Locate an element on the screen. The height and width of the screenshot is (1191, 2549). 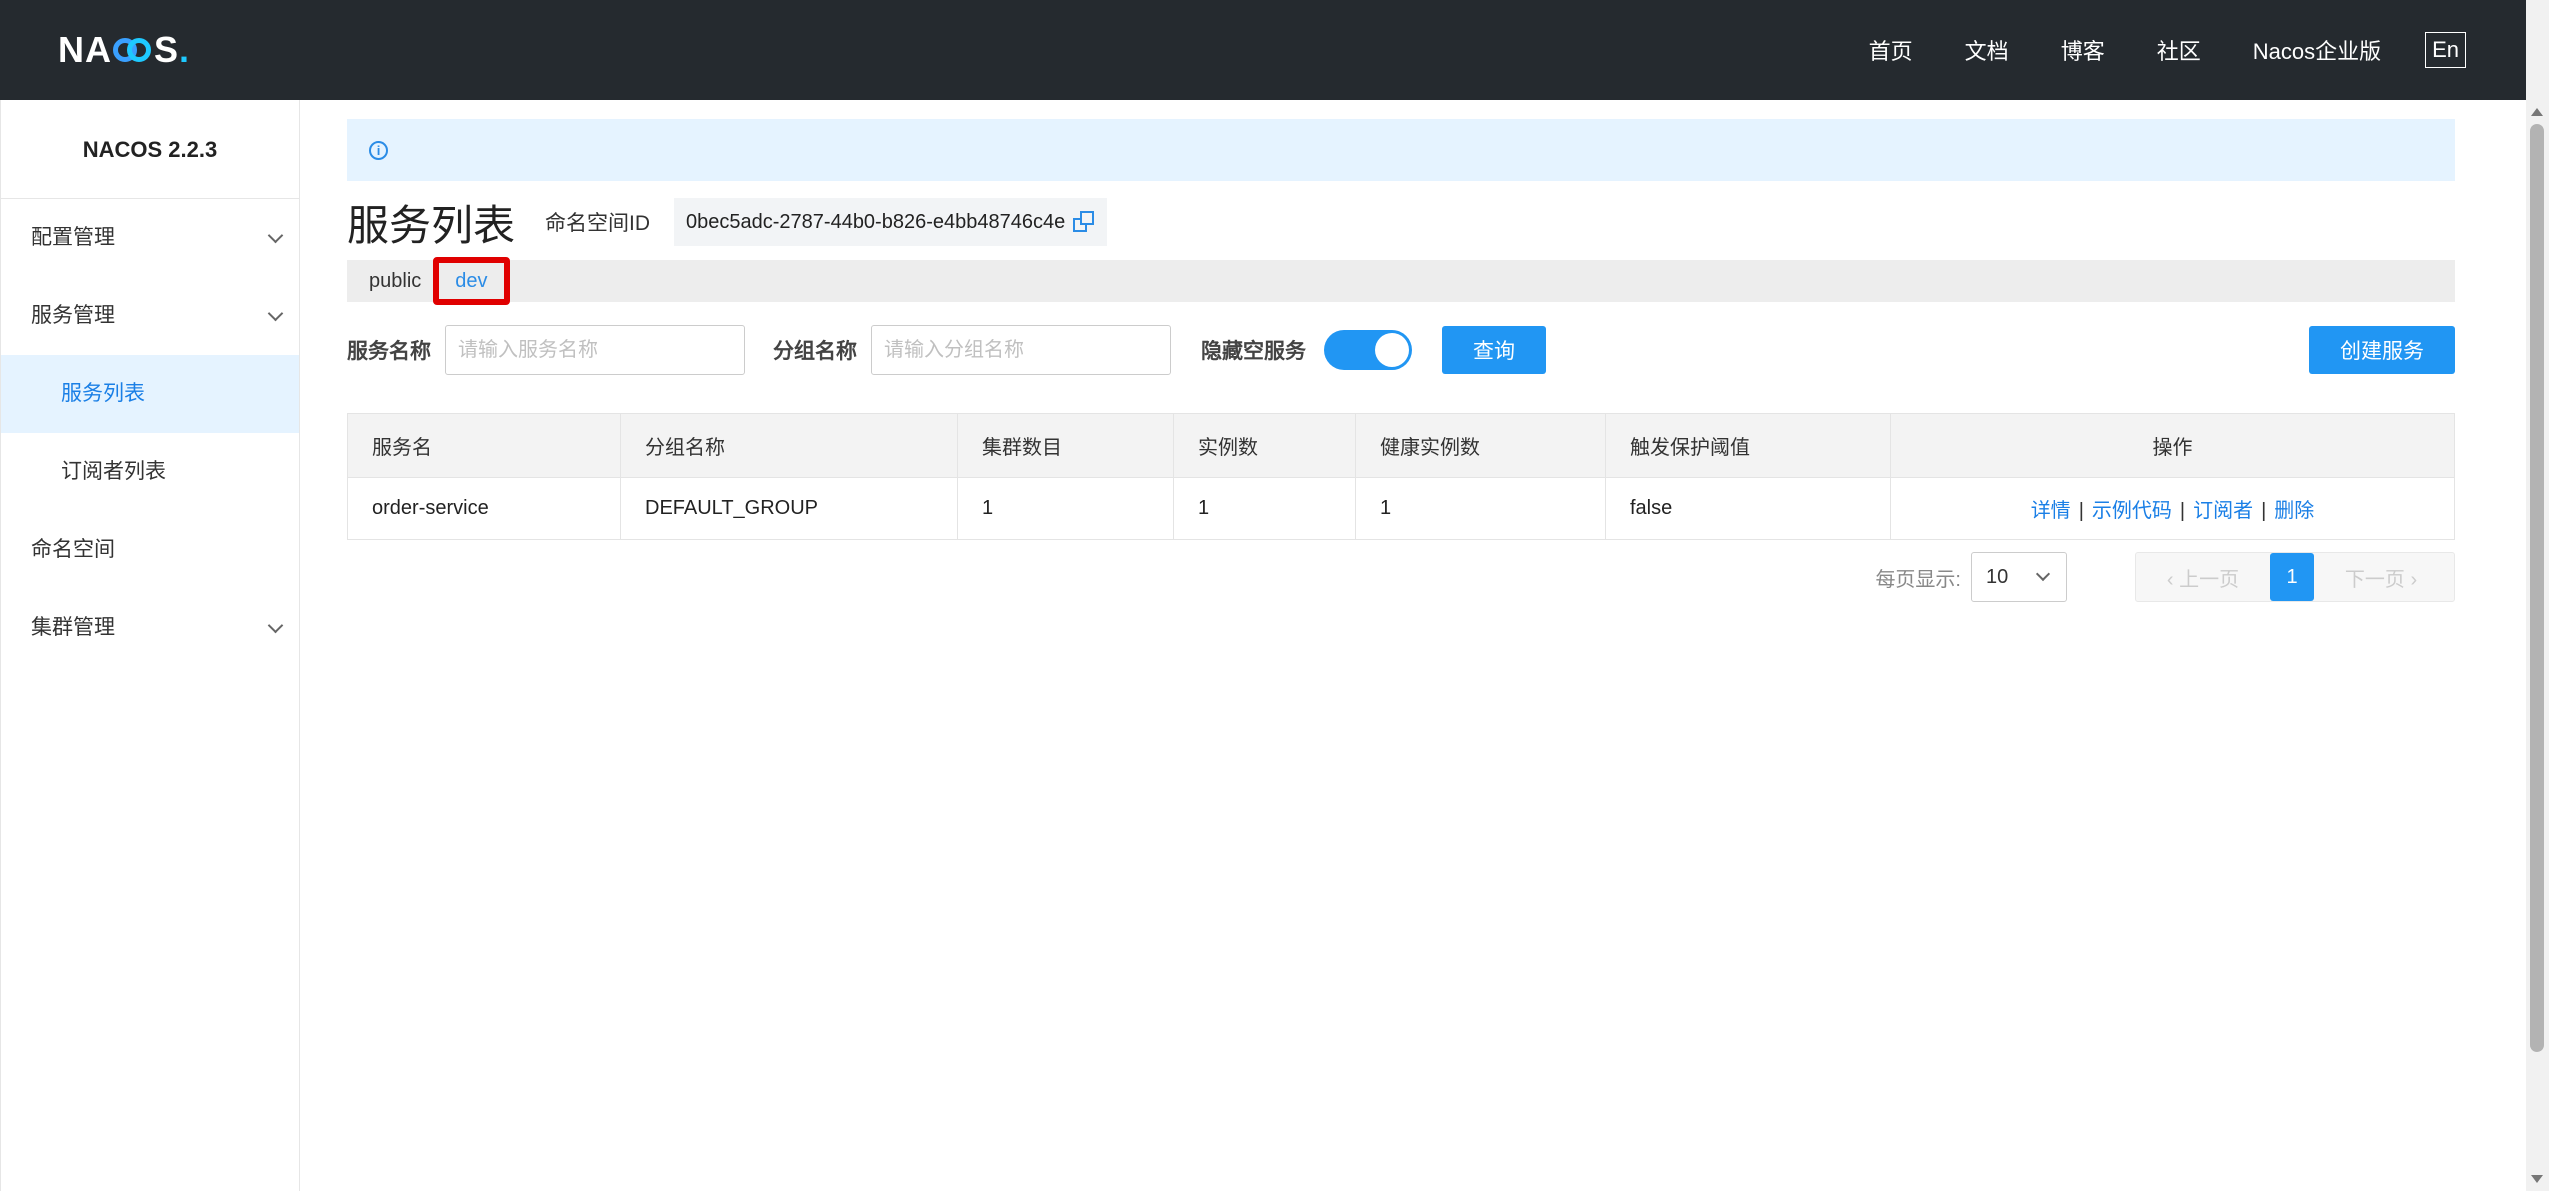
hide-empty-toggle is located at coordinates (1368, 350).